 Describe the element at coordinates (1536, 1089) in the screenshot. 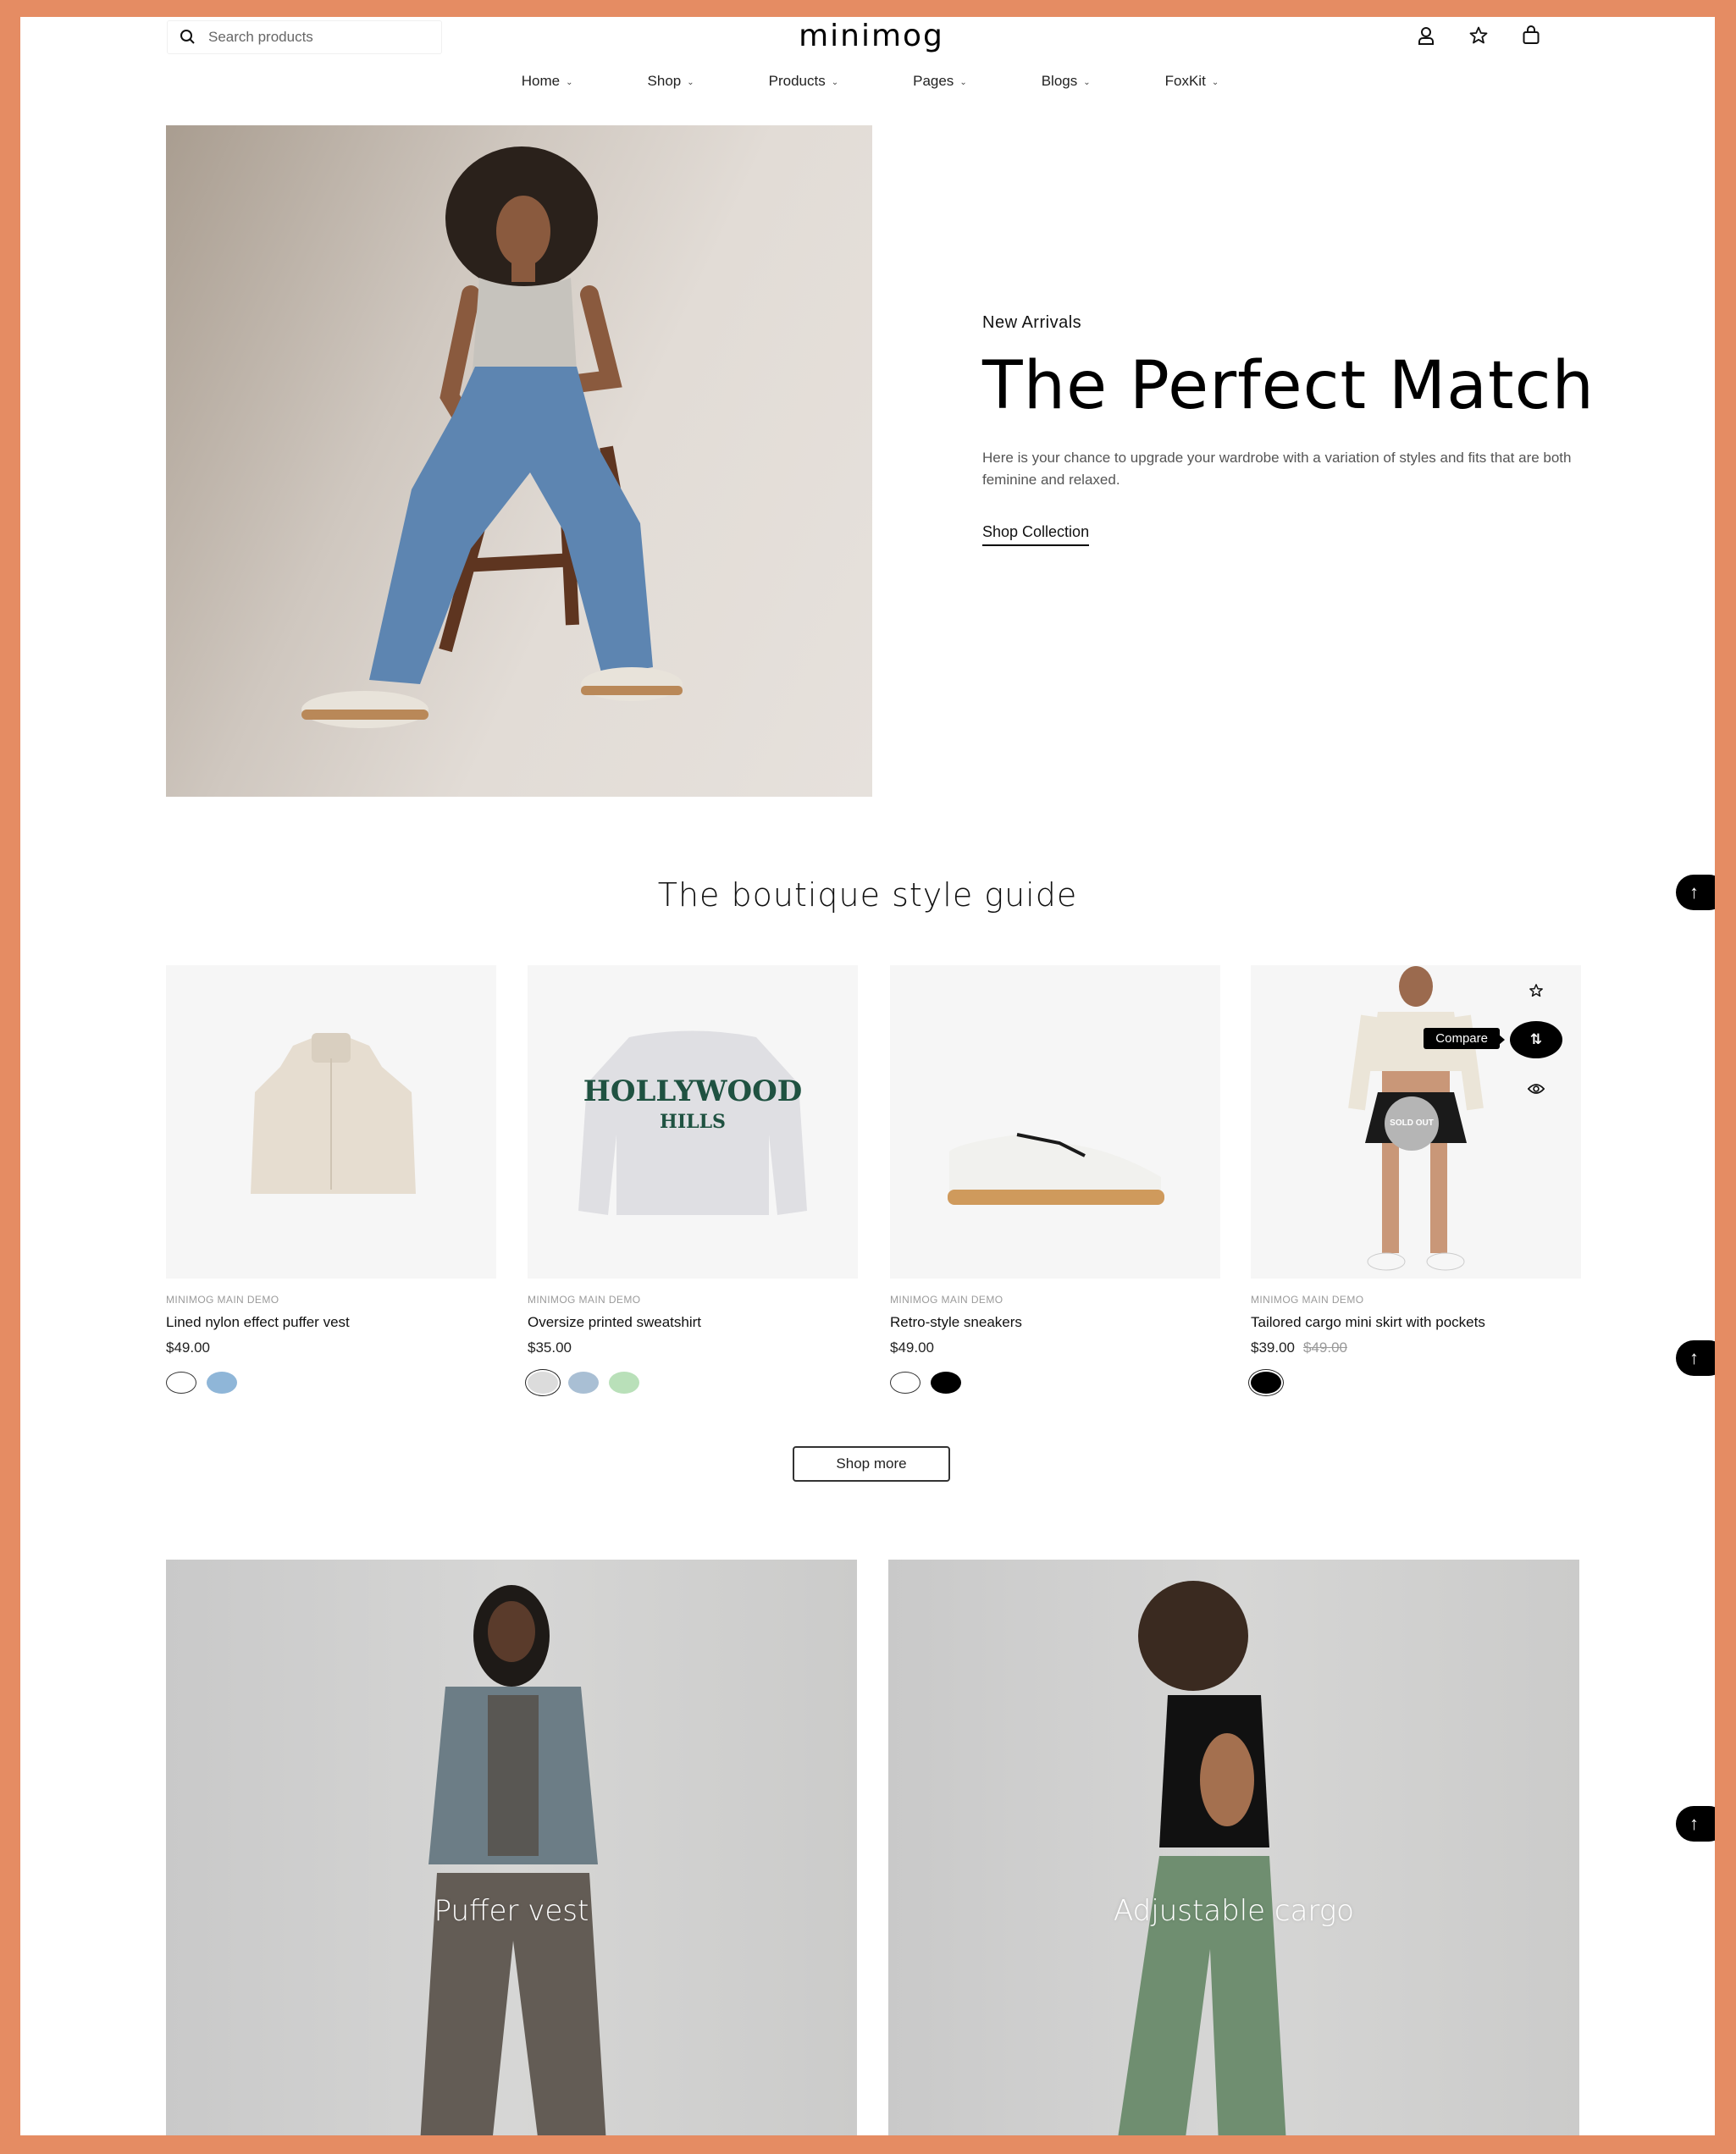

I see `quick-view-eye-icon` at that location.